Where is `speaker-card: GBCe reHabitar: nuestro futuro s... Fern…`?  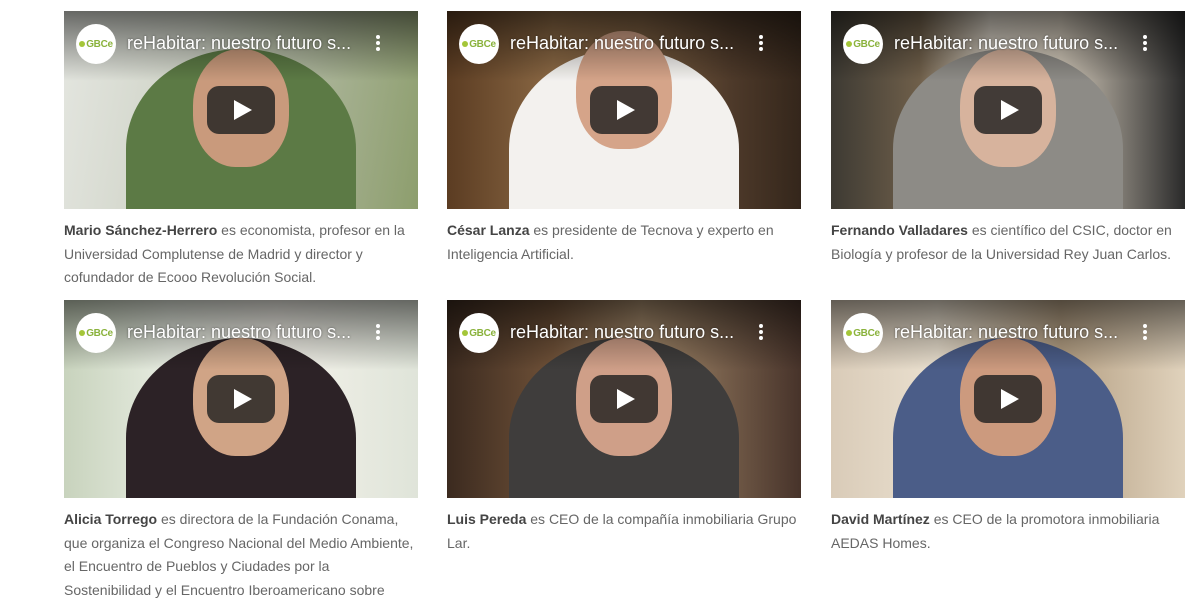
speaker-card: GBCe reHabitar: nuestro futuro s... Fern… is located at coordinates (1008, 138).